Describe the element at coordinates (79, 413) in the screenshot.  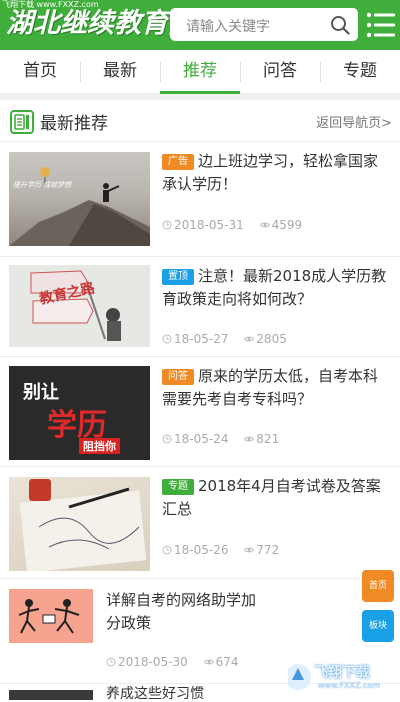
I see `article-thumbnail: 别让 学历 阻挡你` at that location.